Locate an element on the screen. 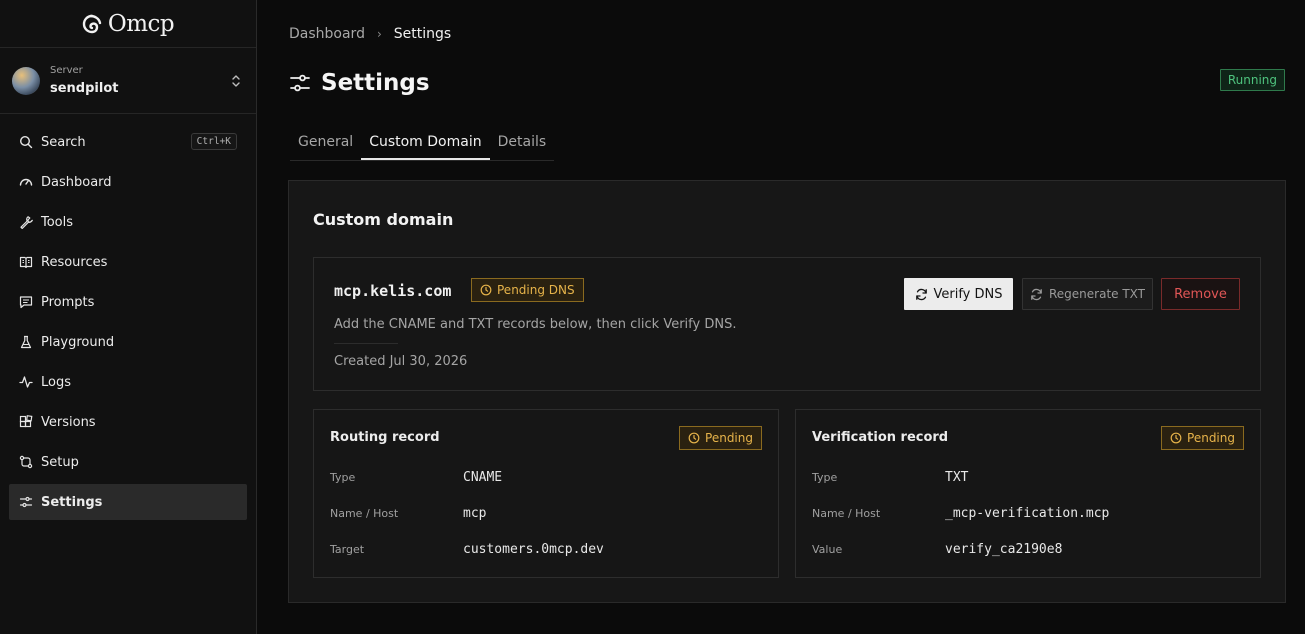 Image resolution: width=1305 pixels, height=634 pixels. server-name: sendpilot is located at coordinates (84, 88).